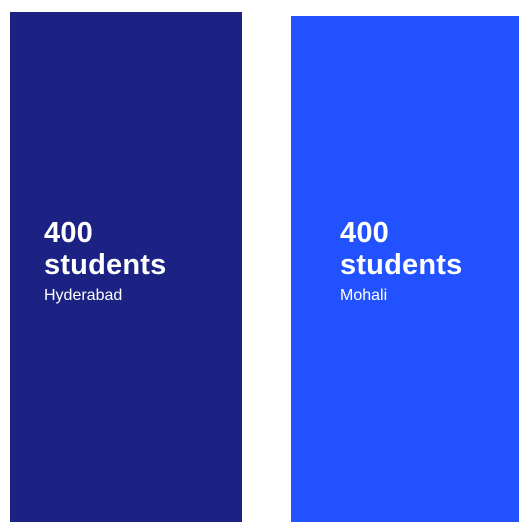 The height and width of the screenshot is (522, 519). I want to click on campus-card-content: 400 students Mohali, so click(401, 261).